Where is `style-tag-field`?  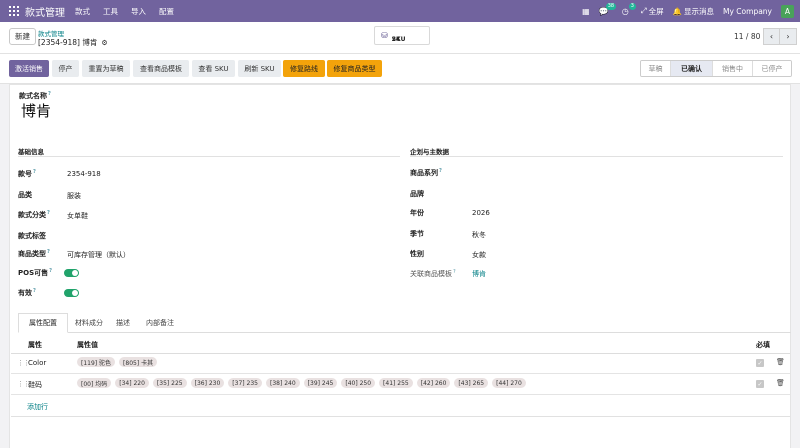 style-tag-field is located at coordinates (227, 236).